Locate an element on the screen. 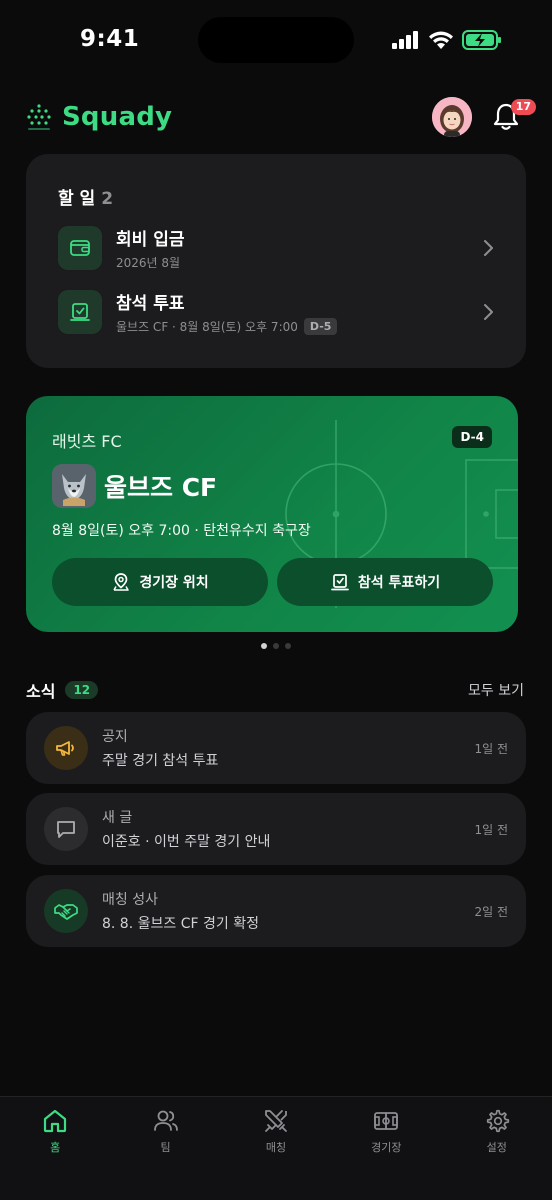 Image resolution: width=552 pixels, height=1200 pixels. match-dday-badge: D-4 is located at coordinates (472, 437).